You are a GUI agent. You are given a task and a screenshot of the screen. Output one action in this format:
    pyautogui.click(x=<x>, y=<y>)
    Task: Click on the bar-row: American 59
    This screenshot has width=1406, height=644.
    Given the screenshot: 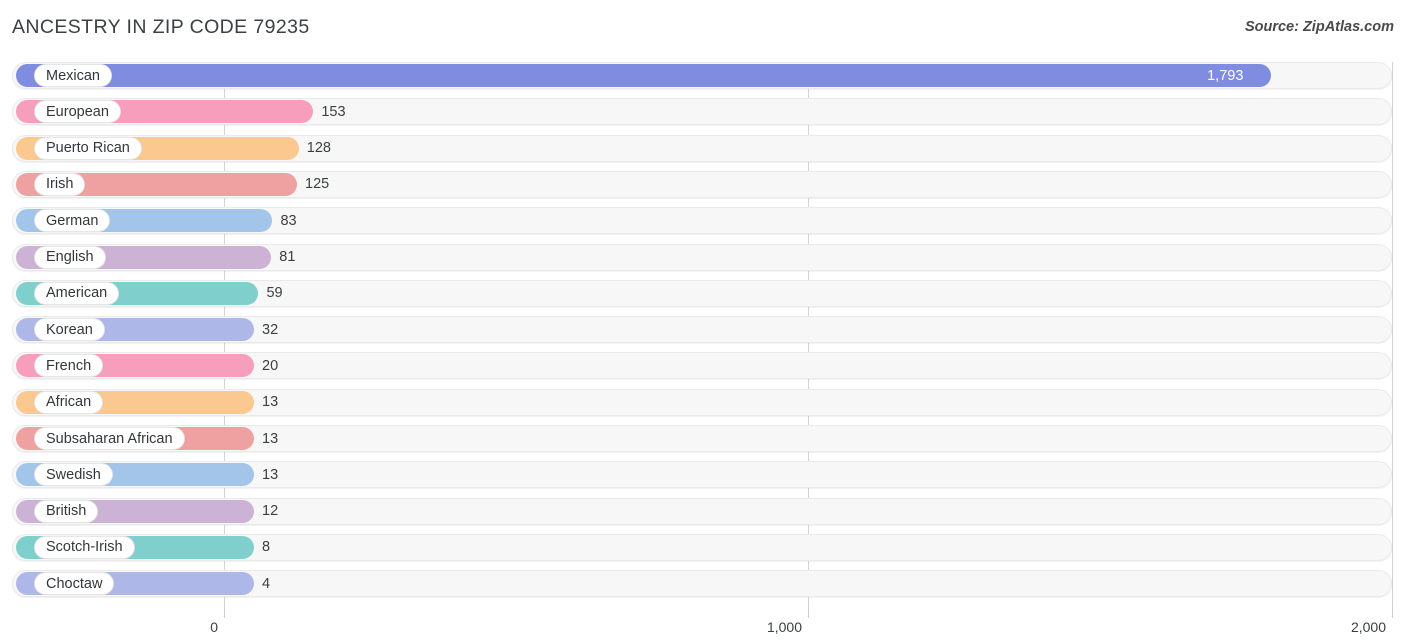 What is the action you would take?
    pyautogui.click(x=702, y=293)
    